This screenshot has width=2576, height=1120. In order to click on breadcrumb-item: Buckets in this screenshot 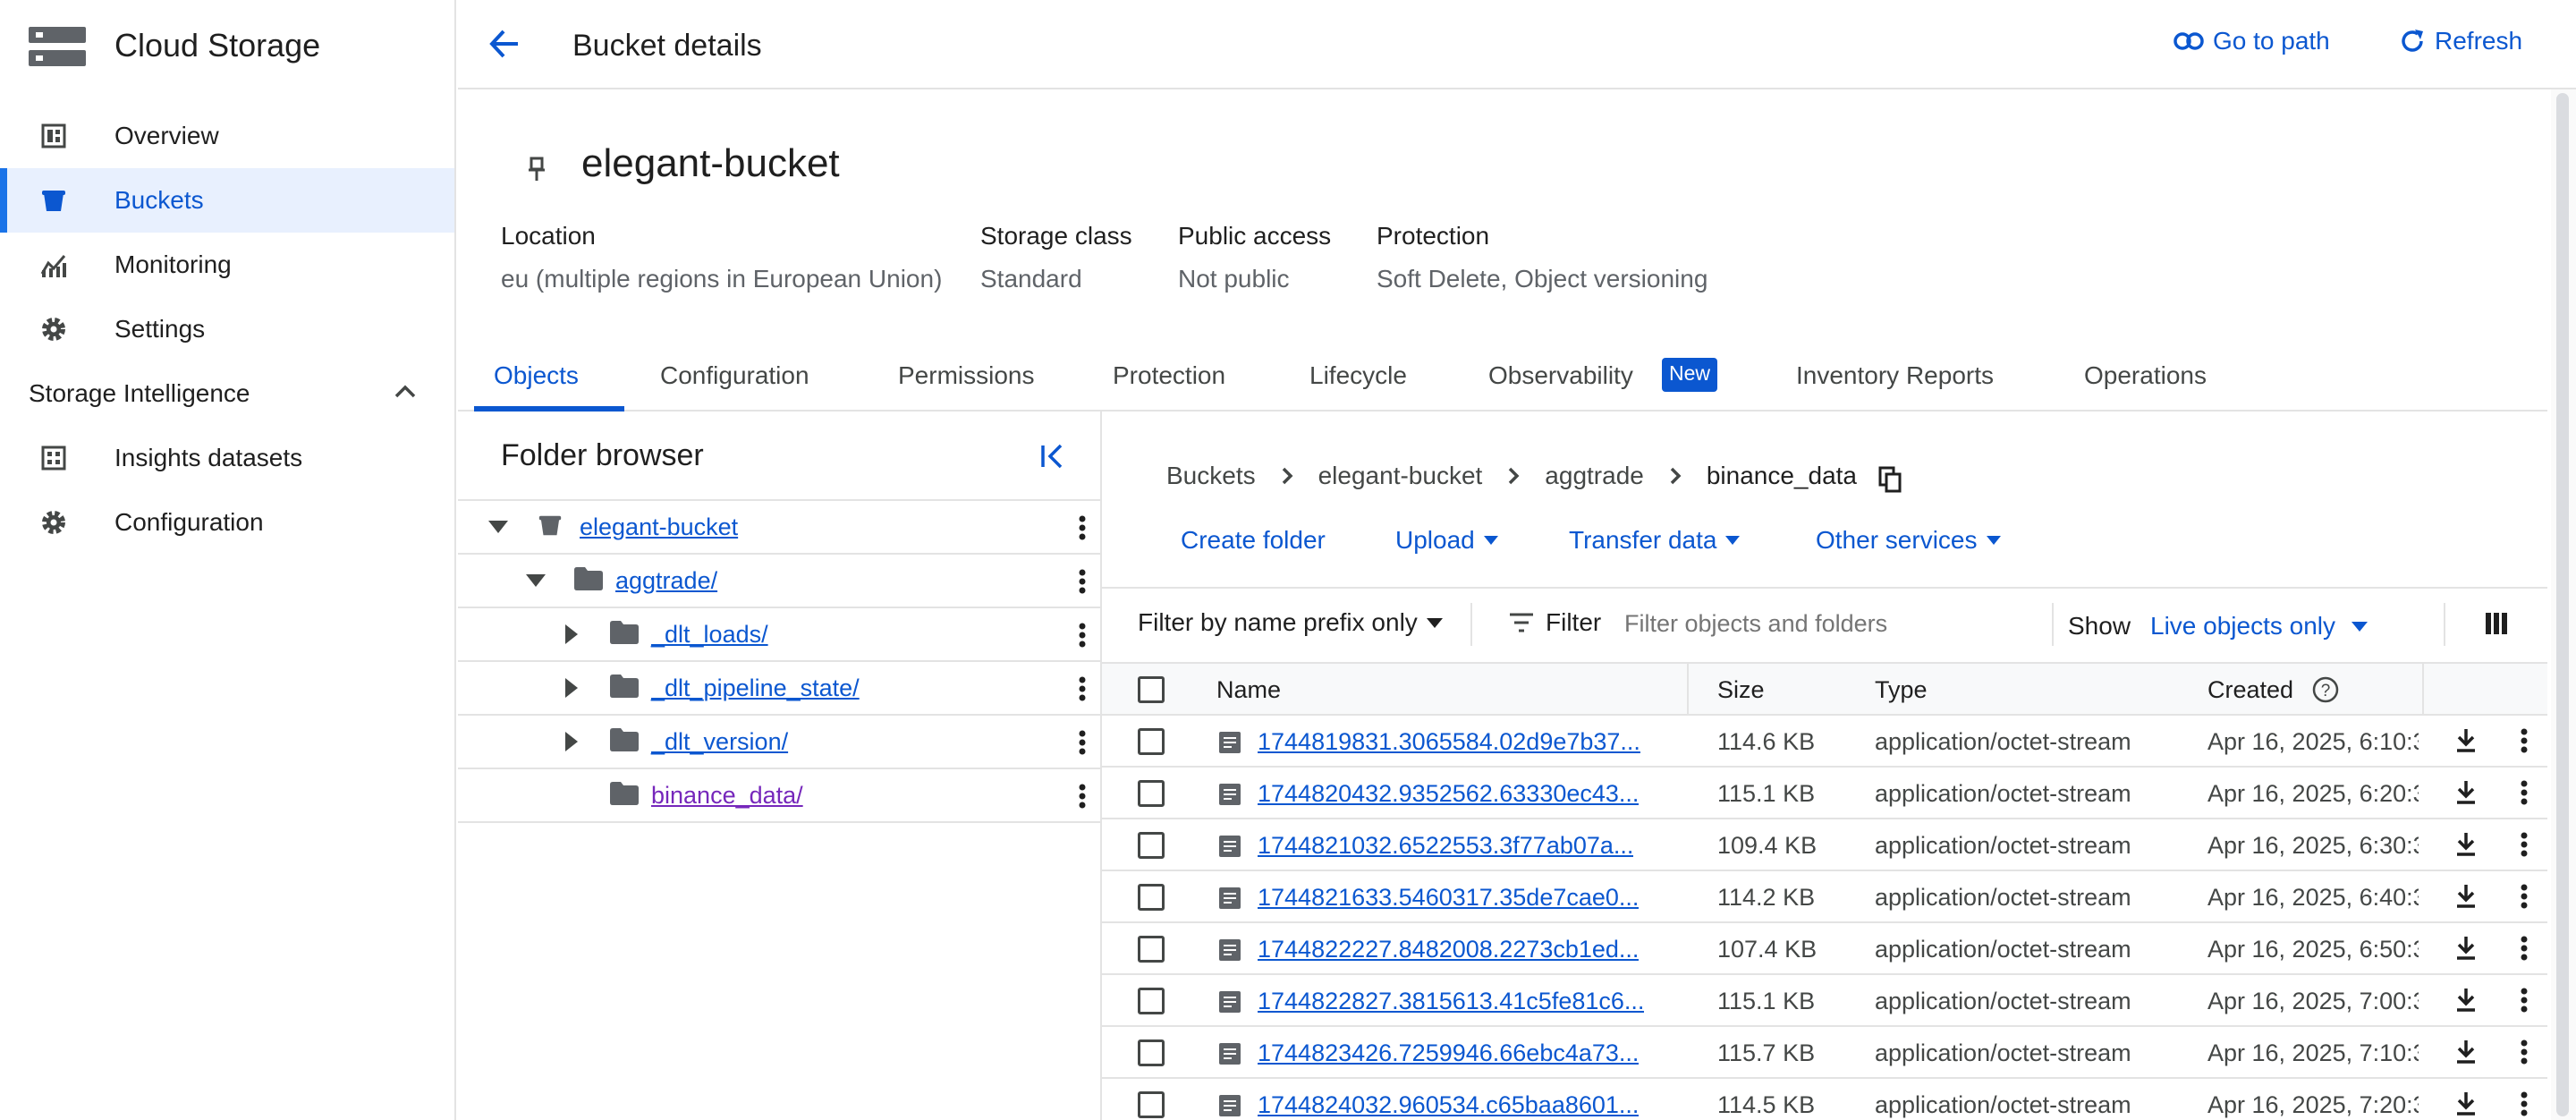, I will do `click(1211, 476)`.